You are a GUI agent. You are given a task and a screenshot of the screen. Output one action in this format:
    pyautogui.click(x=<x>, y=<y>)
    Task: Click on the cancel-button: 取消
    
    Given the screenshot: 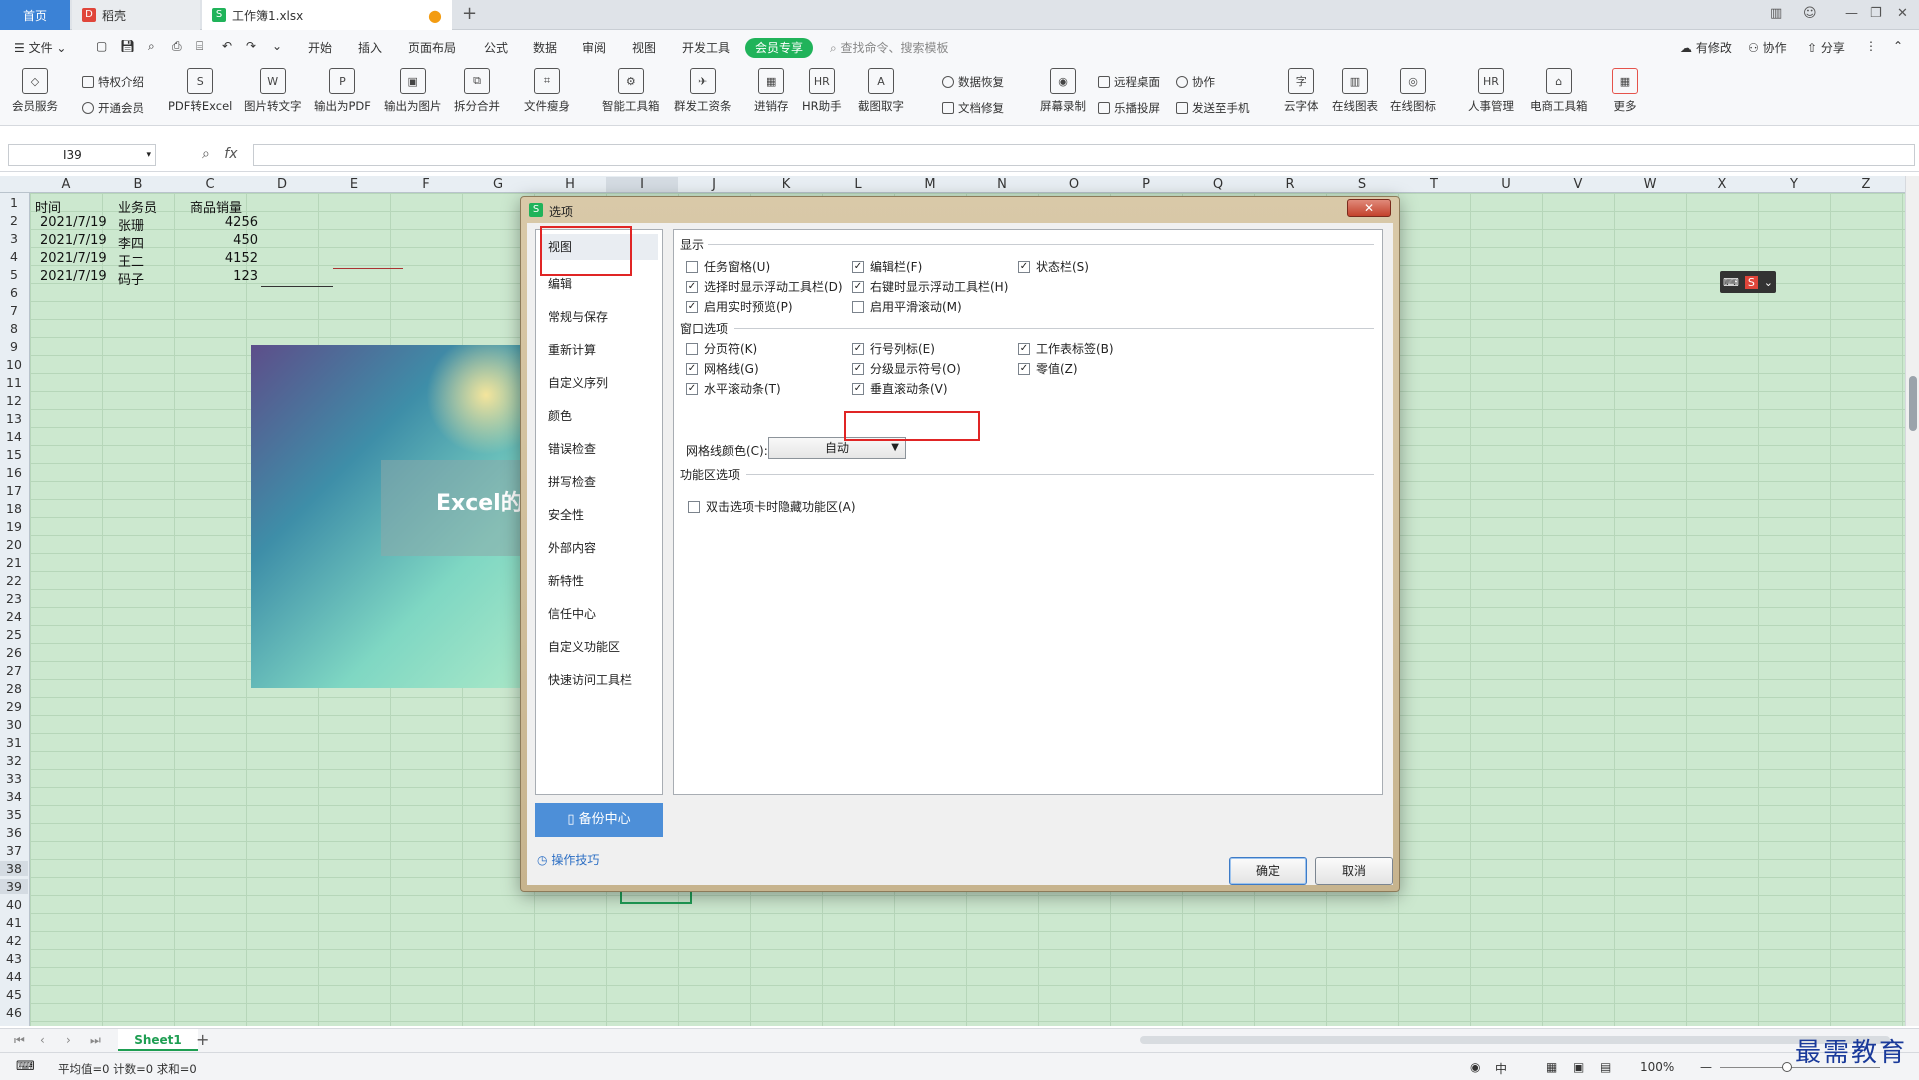 What is the action you would take?
    pyautogui.click(x=1354, y=871)
    